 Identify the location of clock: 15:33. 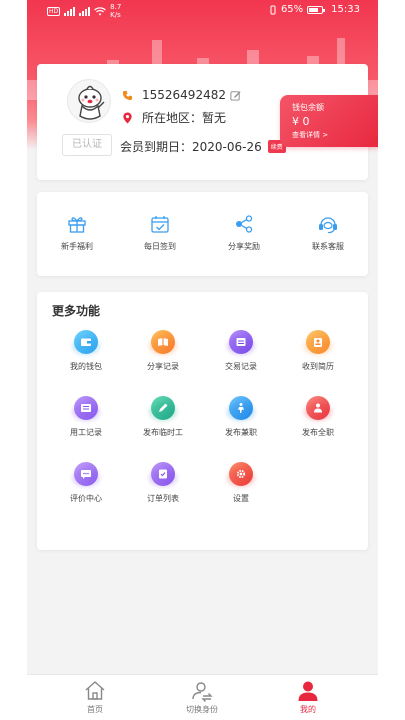
(345, 9).